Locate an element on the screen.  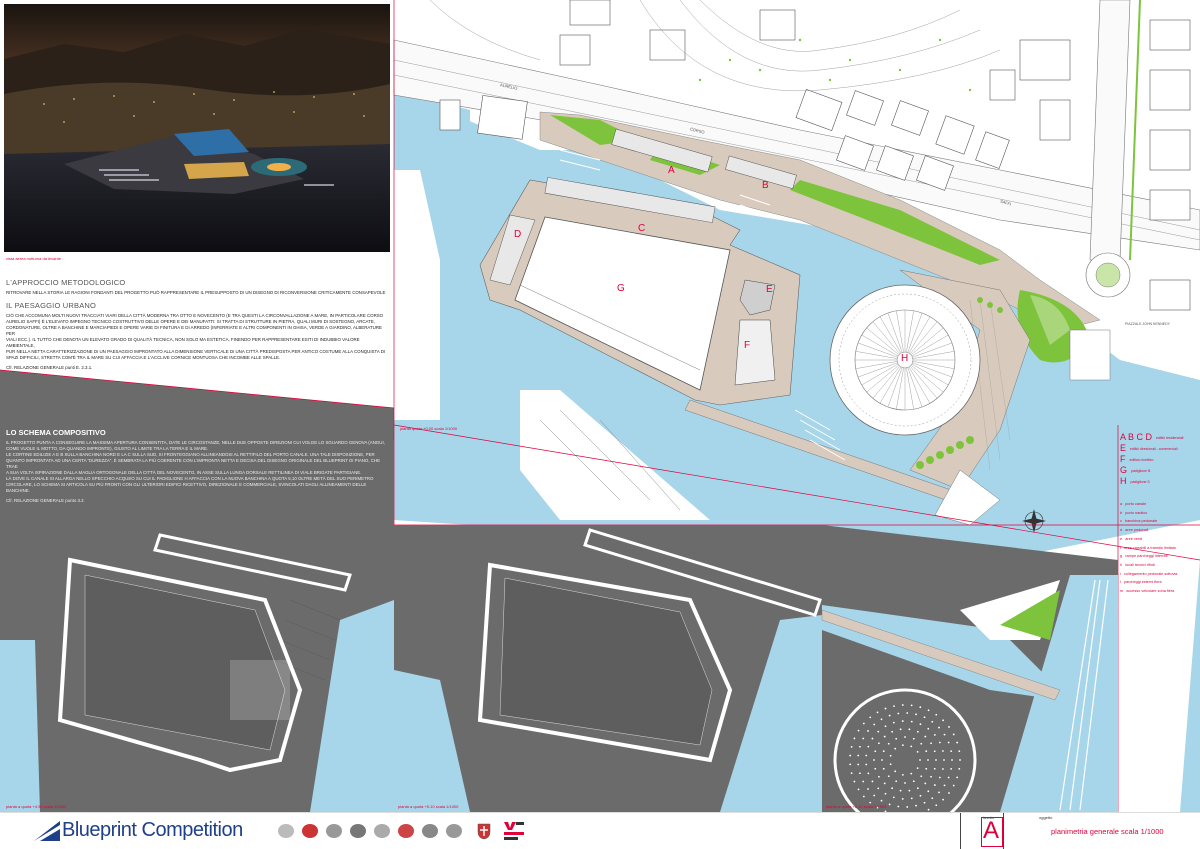
legend-letters: H is located at coordinates (1123, 481).